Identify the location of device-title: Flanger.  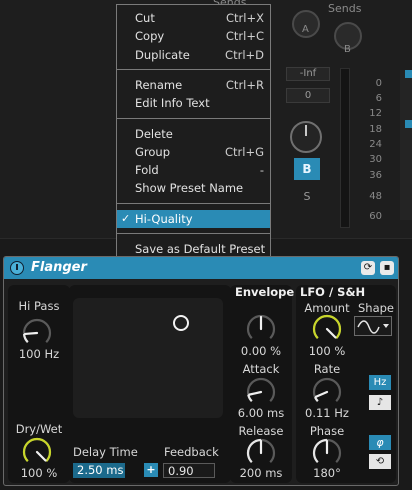
(59, 267).